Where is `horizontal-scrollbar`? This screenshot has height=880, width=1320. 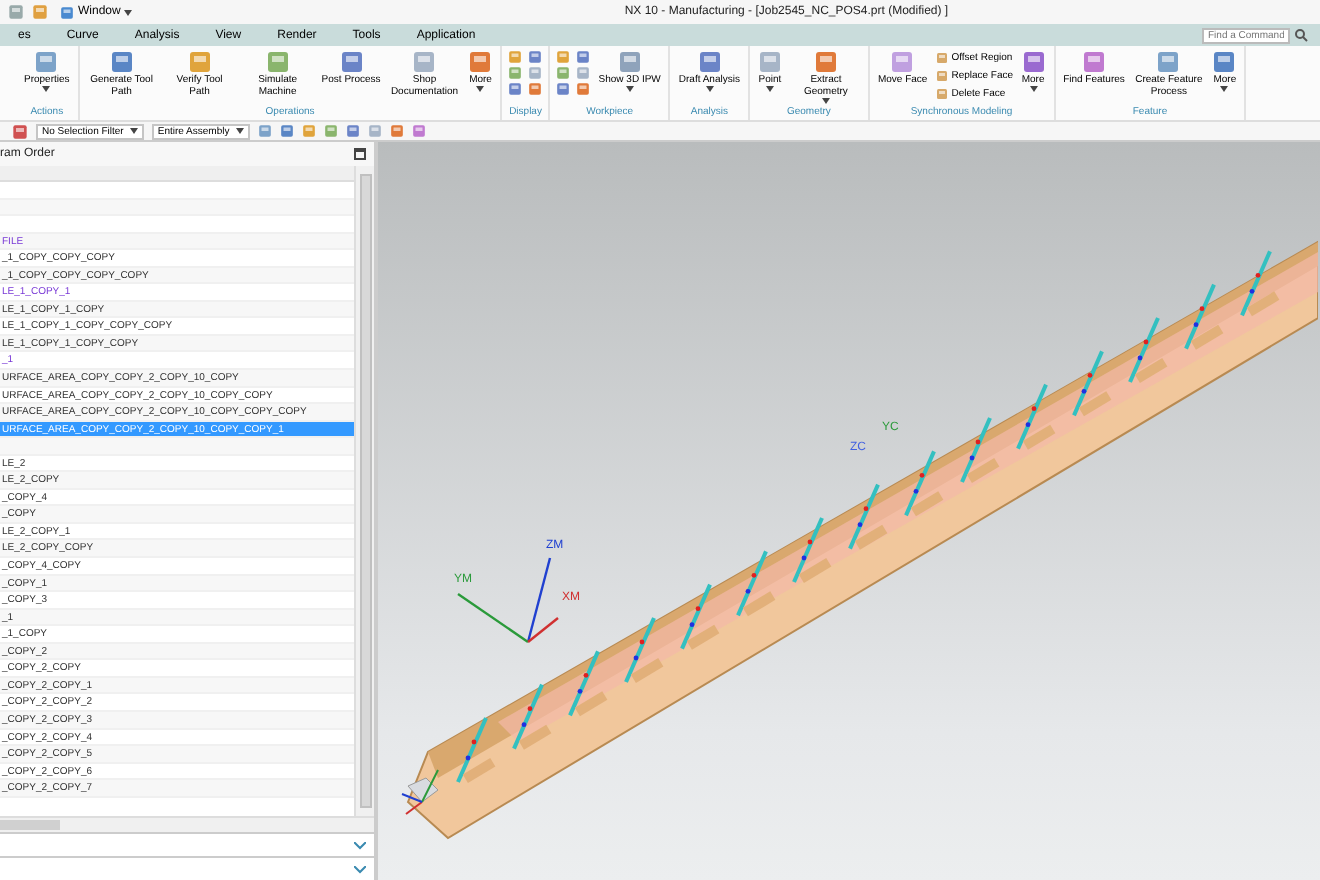
horizontal-scrollbar is located at coordinates (187, 824).